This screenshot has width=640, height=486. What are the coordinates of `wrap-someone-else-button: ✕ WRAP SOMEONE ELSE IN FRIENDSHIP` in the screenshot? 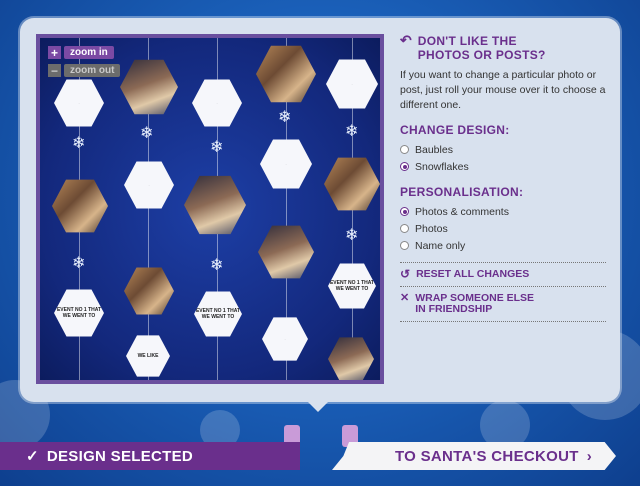 It's located at (505, 304).